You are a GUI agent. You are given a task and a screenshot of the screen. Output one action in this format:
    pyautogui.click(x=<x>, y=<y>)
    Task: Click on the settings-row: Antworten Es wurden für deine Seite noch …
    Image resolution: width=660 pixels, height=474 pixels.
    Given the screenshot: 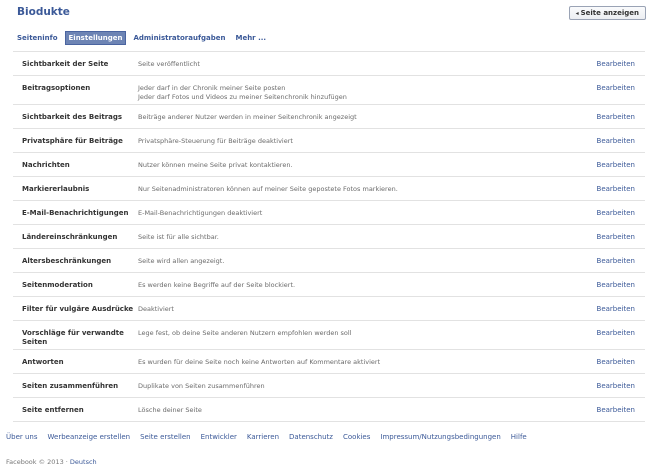 What is the action you would take?
    pyautogui.click(x=329, y=362)
    